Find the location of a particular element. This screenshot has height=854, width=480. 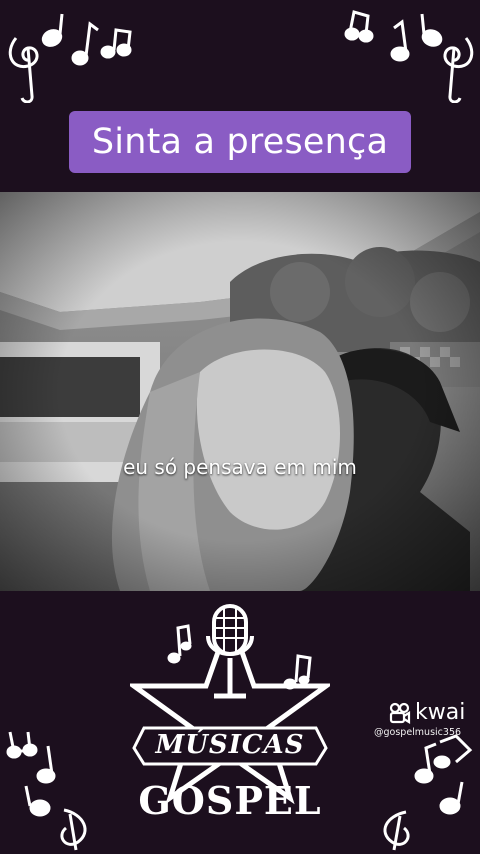

kwai-handle: @gospelmusic356 is located at coordinates (418, 732).